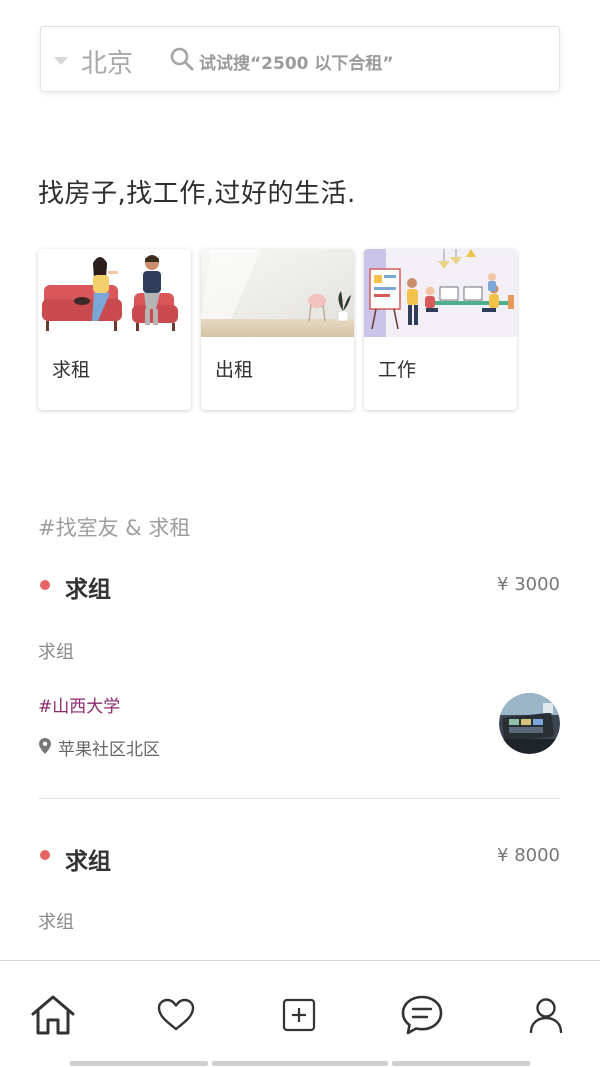 This screenshot has width=600, height=1067. I want to click on listing-tag: #山西大学, so click(79, 704).